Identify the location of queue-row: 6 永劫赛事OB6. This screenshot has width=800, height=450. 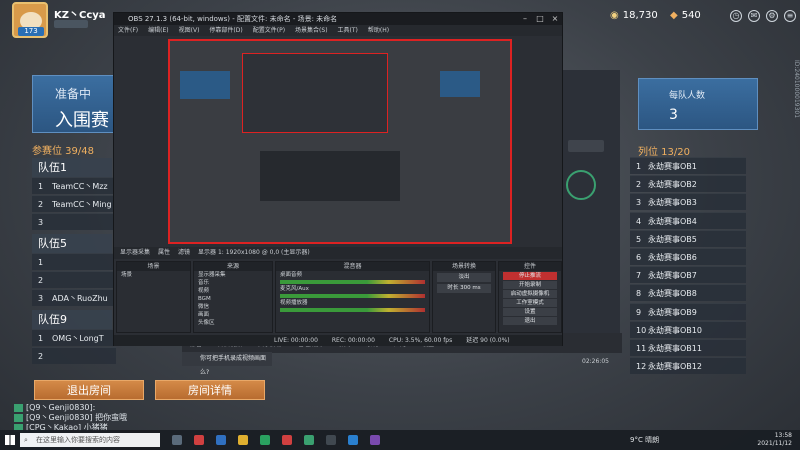
(688, 256).